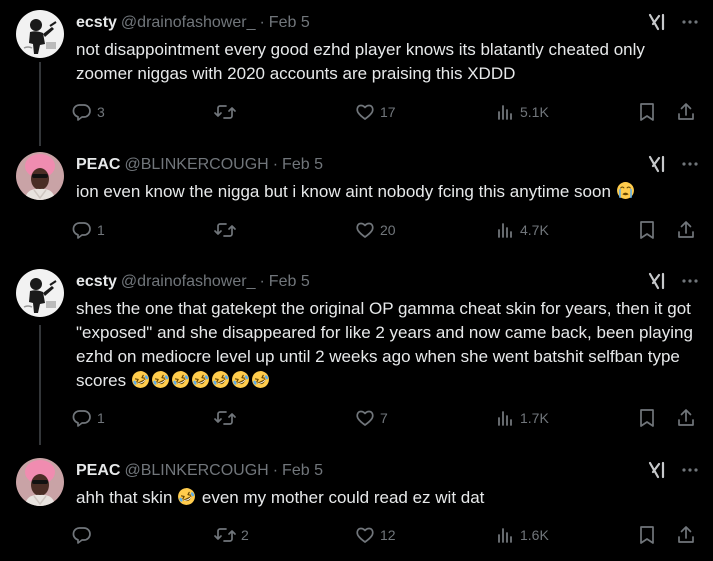 The width and height of the screenshot is (713, 561). I want to click on like-button: 17, so click(375, 112).